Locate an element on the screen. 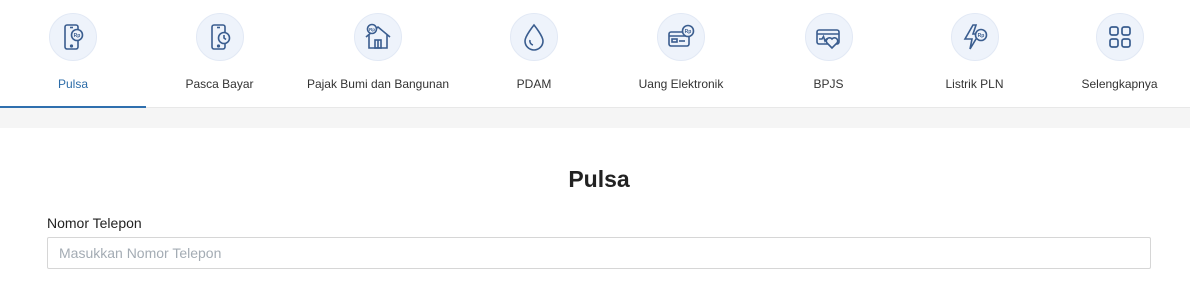 Image resolution: width=1190 pixels, height=289 pixels. tab-pasca-bayar: Pasca Bayar is located at coordinates (219, 54).